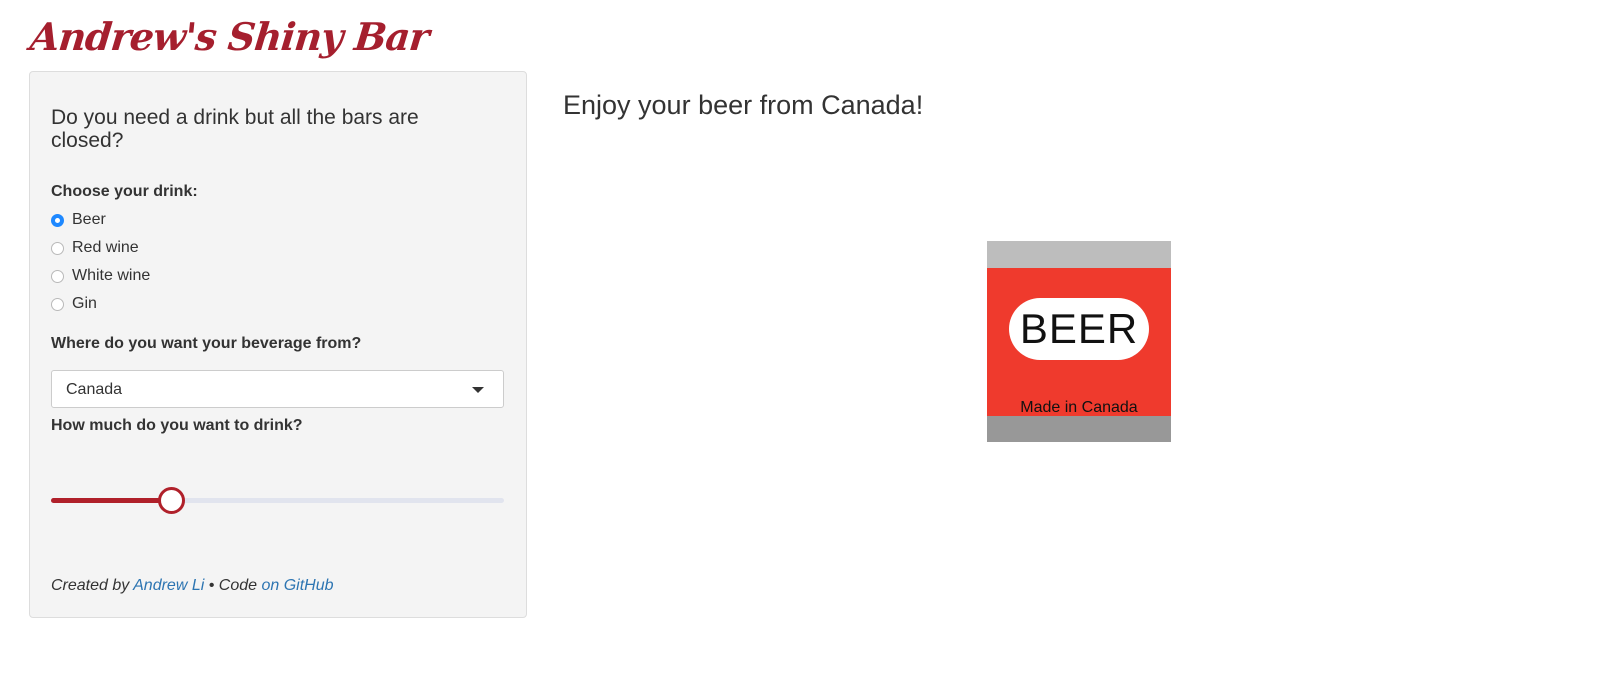 The width and height of the screenshot is (1613, 698). What do you see at coordinates (229, 36) in the screenshot?
I see `app-title: Andrew's Shiny Bar` at bounding box center [229, 36].